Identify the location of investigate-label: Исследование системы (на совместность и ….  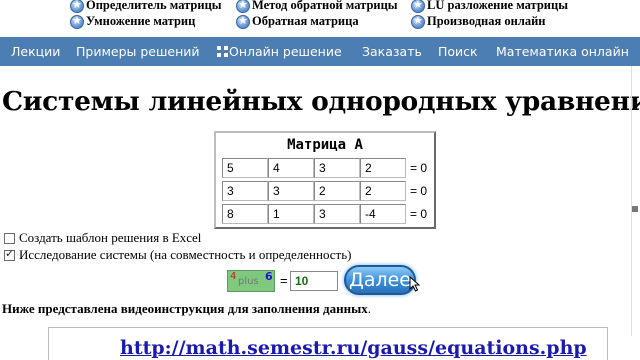
(185, 254).